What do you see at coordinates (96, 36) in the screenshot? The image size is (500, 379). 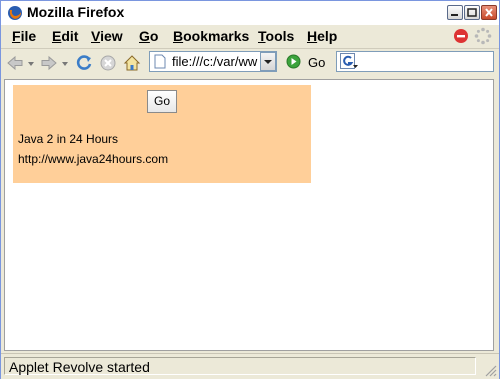 I see `menu-view-accel: V` at bounding box center [96, 36].